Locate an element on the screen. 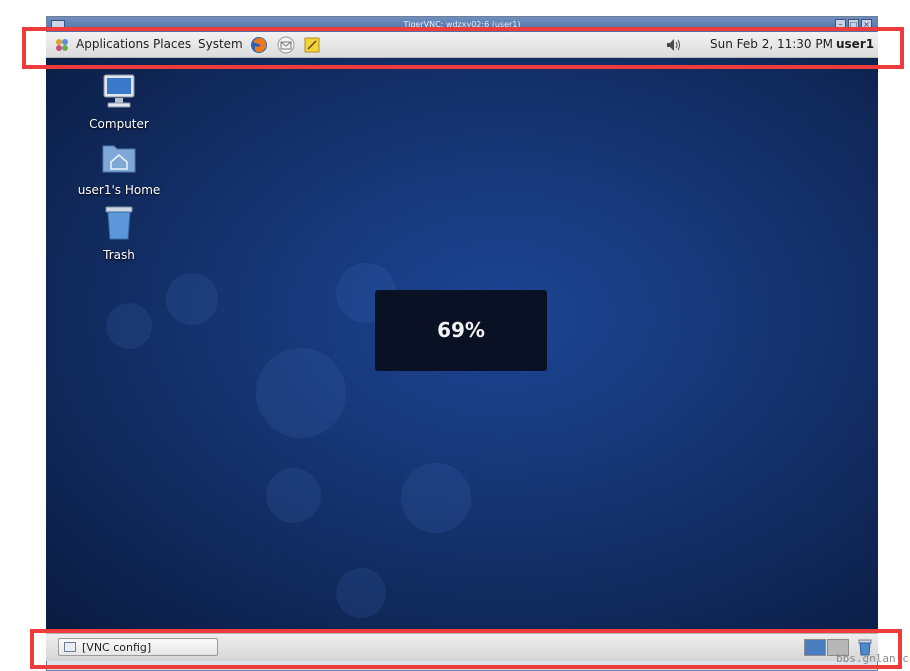 This screenshot has width=910, height=671. bottom-panel: [VNC config] is located at coordinates (462, 647).